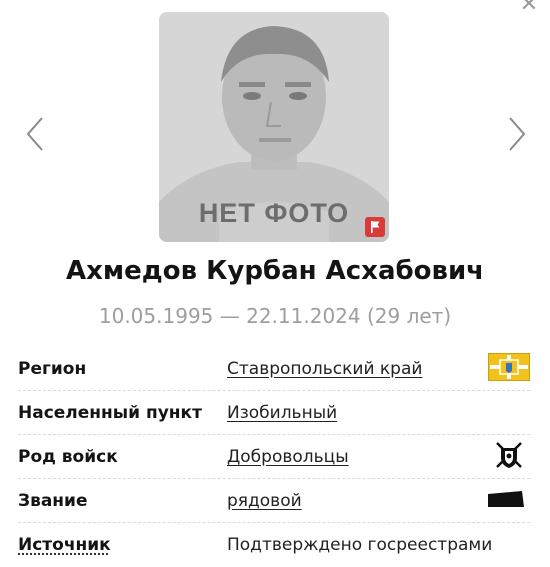  Describe the element at coordinates (110, 412) in the screenshot. I see `locality-label: Населенный пункт` at that location.